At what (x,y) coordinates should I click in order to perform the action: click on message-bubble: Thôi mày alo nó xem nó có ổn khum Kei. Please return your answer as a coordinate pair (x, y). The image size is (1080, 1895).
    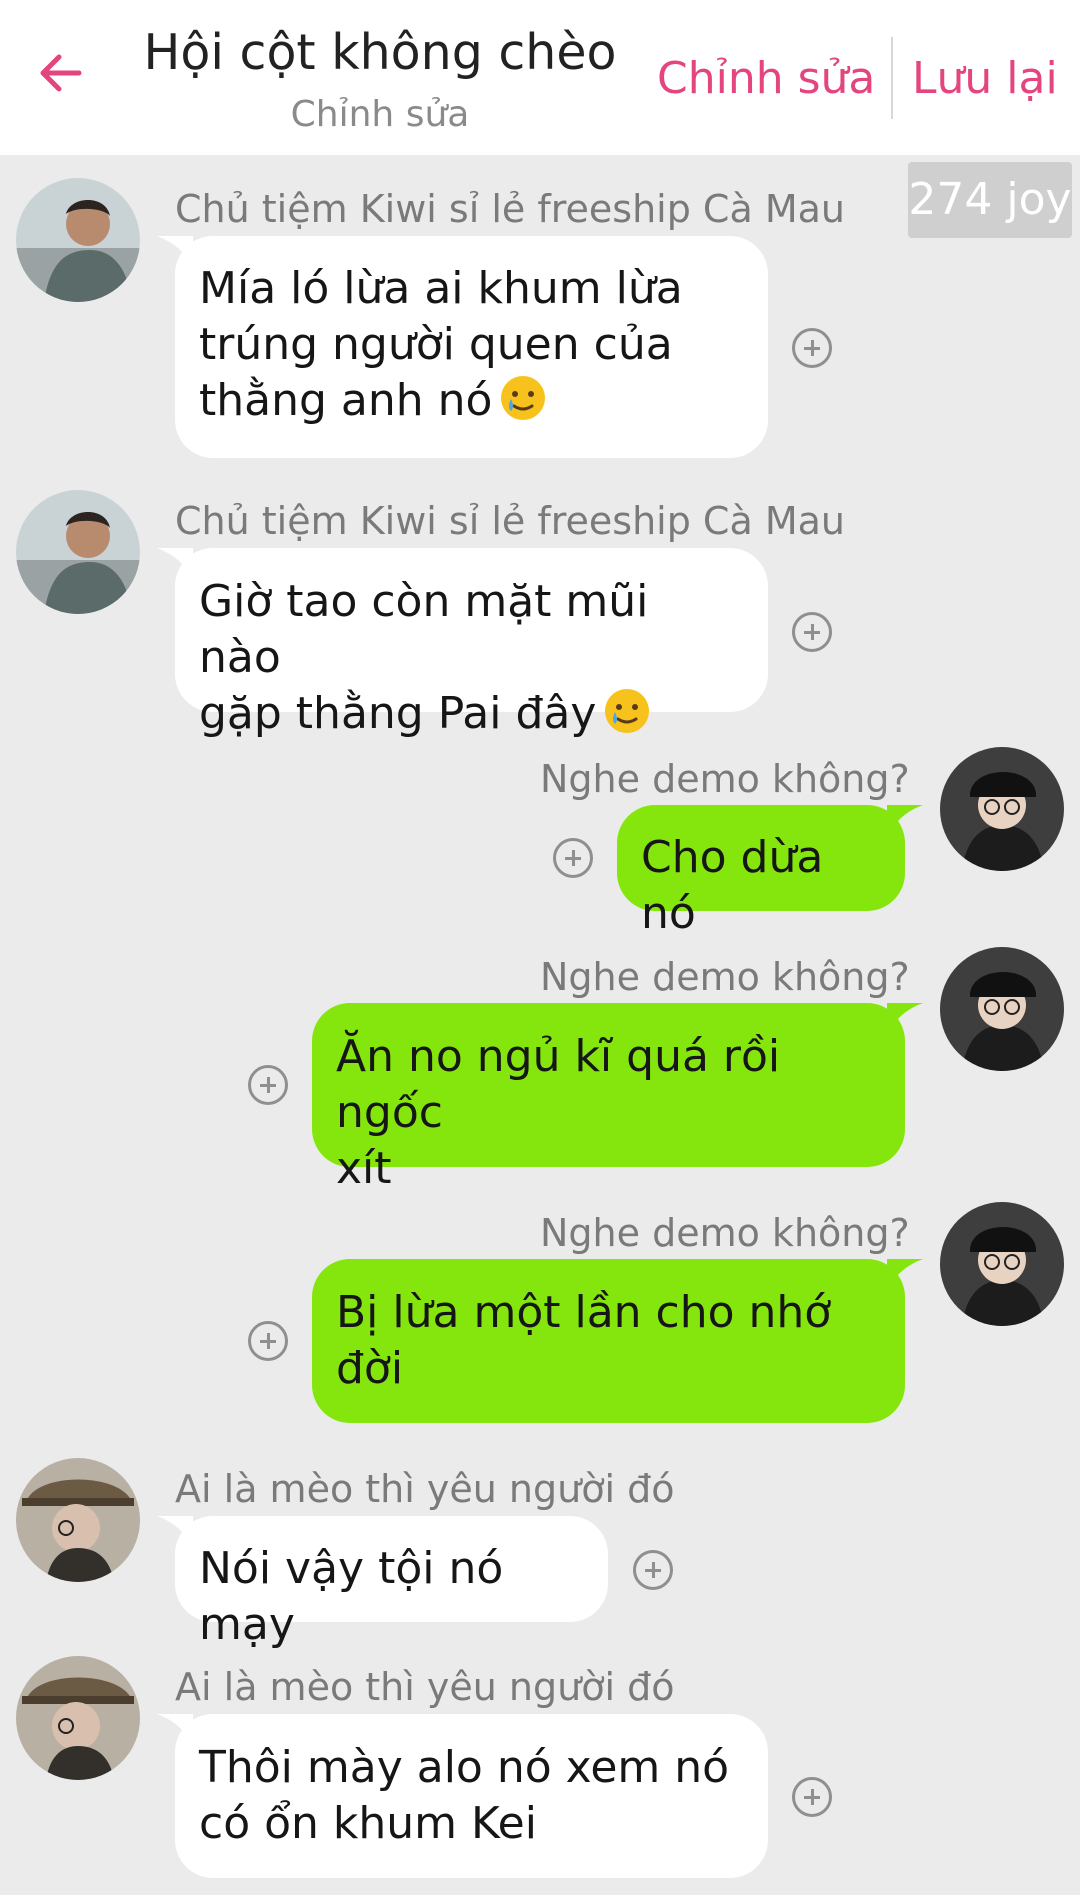
    Looking at the image, I should click on (462, 1796).